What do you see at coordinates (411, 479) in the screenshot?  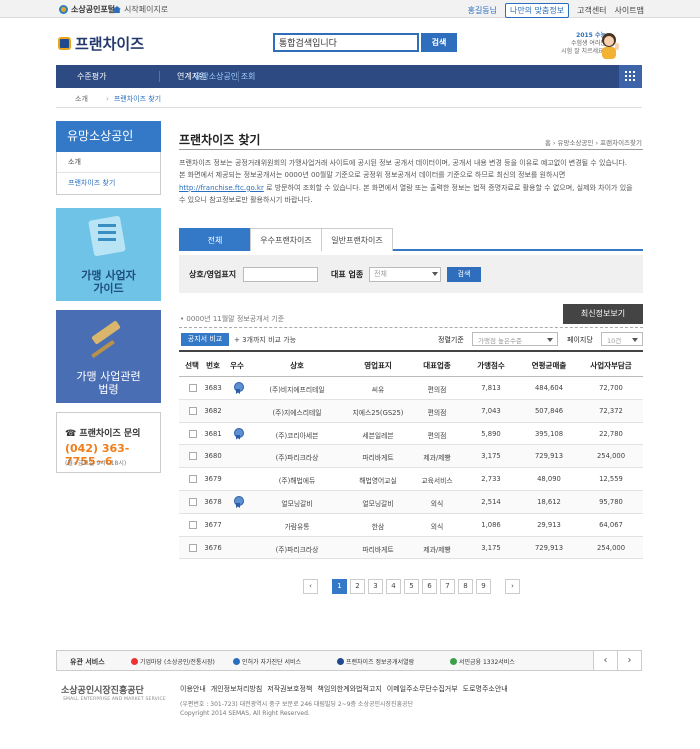 I see `table-row: 3679 (주)해법에듀 해법영어교실 교육서비스 2,733 48,090 12,559` at bounding box center [411, 479].